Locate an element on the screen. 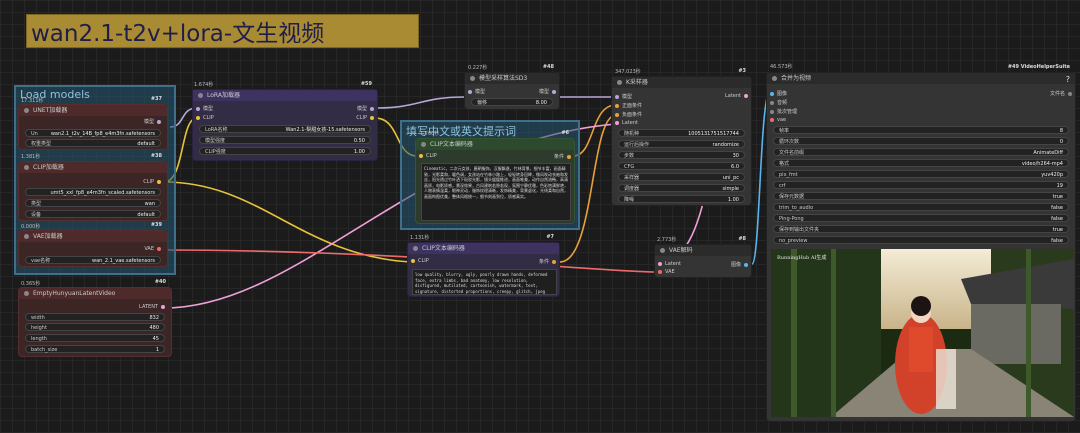 The image size is (1080, 433). input-slot-negative: 负面条件 is located at coordinates (627, 114).